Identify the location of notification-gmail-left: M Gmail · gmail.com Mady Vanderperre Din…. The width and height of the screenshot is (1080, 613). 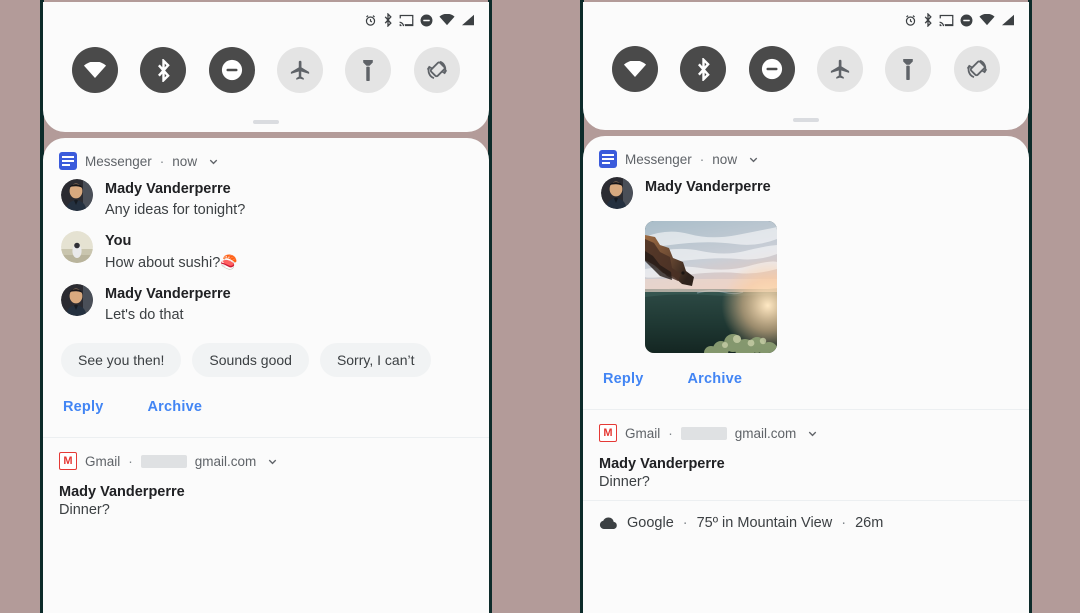
(266, 482).